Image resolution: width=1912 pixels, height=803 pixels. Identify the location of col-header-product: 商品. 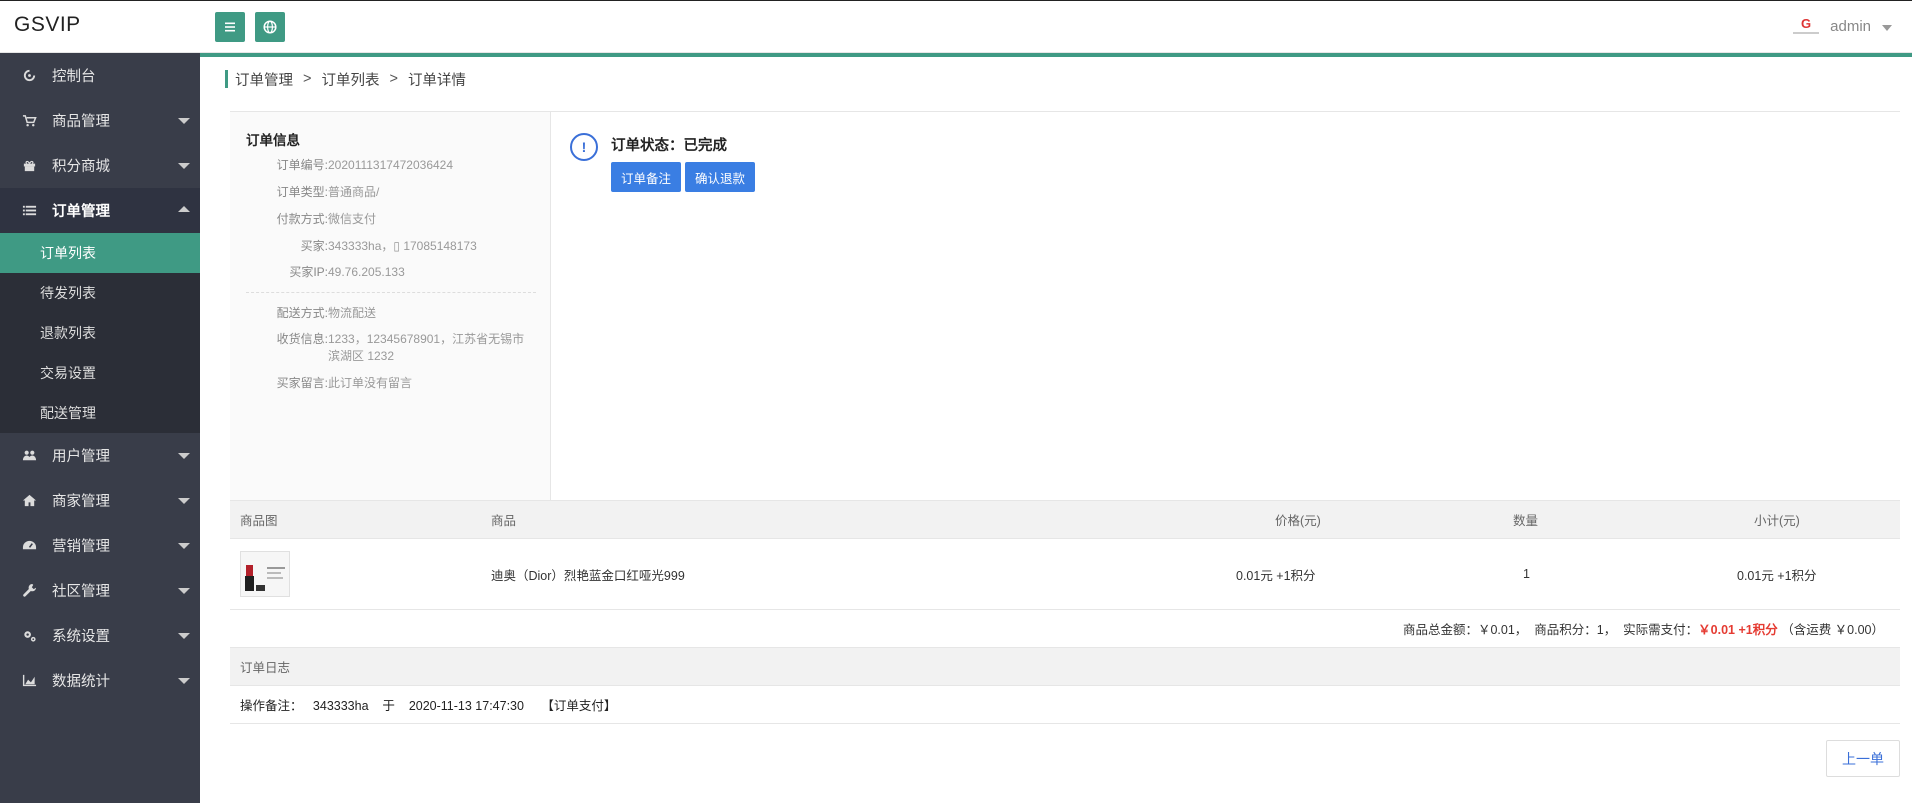
(504, 521).